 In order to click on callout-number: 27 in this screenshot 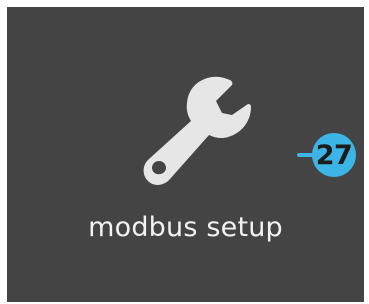, I will do `click(334, 155)`.